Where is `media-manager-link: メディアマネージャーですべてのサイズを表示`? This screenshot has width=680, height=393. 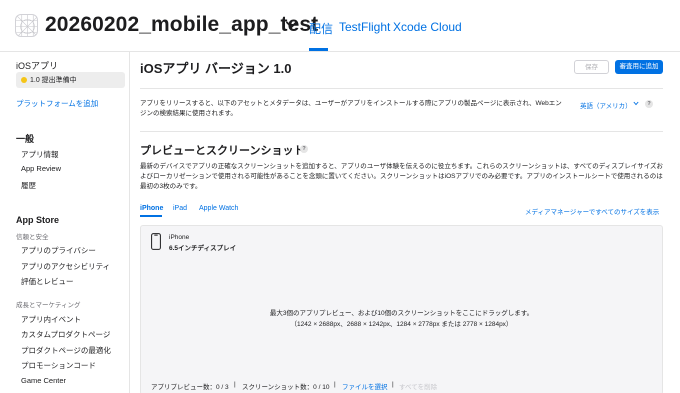
media-manager-link: メディアマネージャーですべてのサイズを表示 is located at coordinates (592, 211).